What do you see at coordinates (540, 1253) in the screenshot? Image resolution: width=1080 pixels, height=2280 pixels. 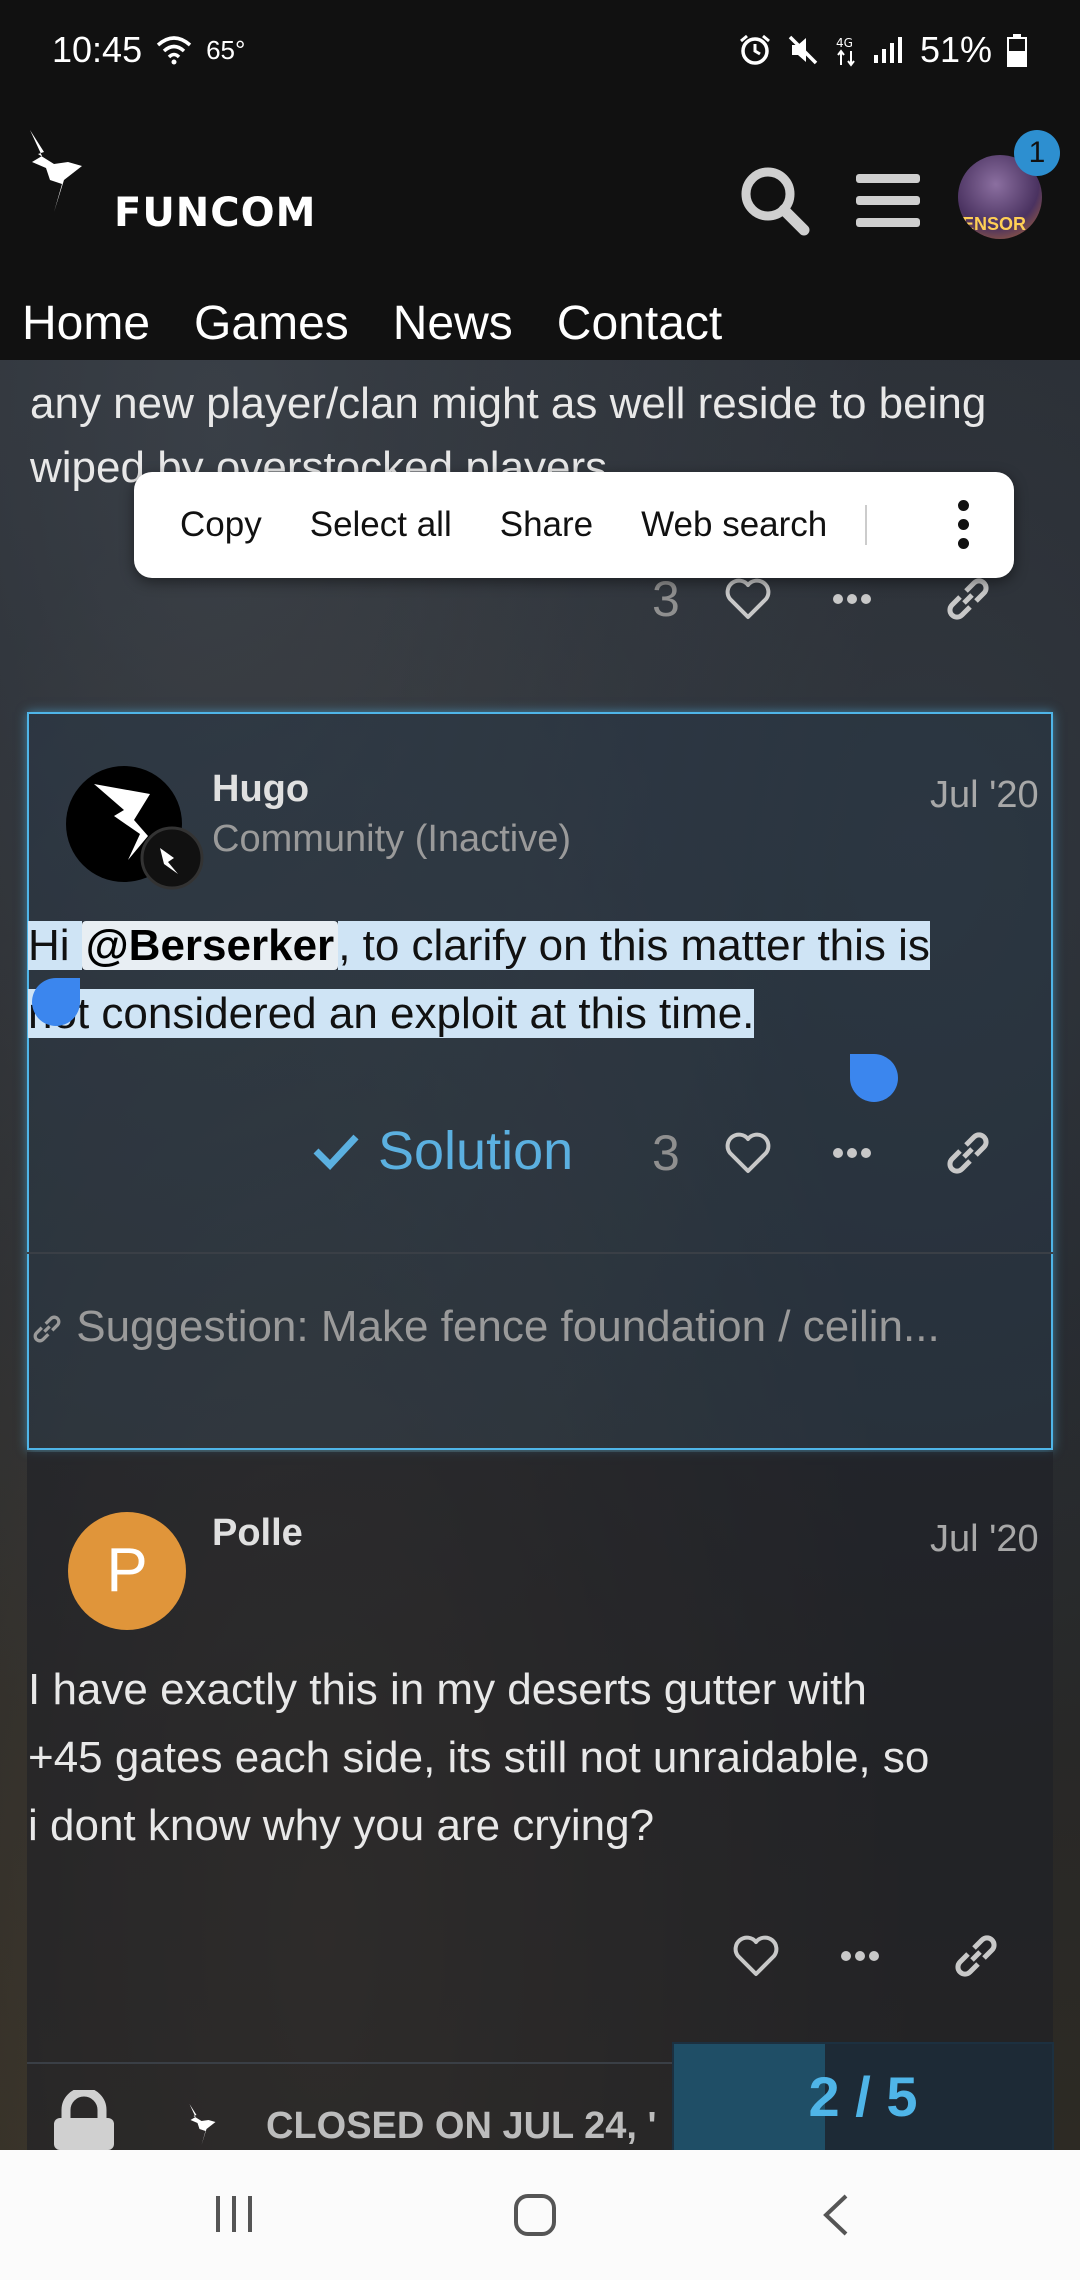 I see `post-divider` at bounding box center [540, 1253].